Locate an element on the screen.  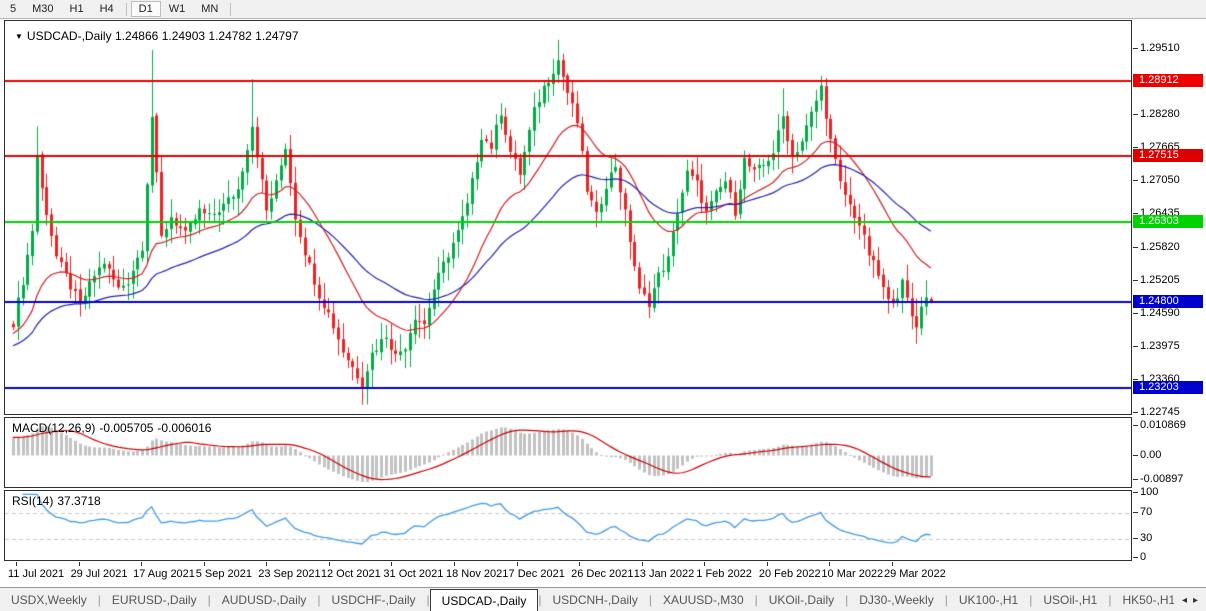
chart-tab-usdcnh-daily: USDCNH-,Daily is located at coordinates (594, 599).